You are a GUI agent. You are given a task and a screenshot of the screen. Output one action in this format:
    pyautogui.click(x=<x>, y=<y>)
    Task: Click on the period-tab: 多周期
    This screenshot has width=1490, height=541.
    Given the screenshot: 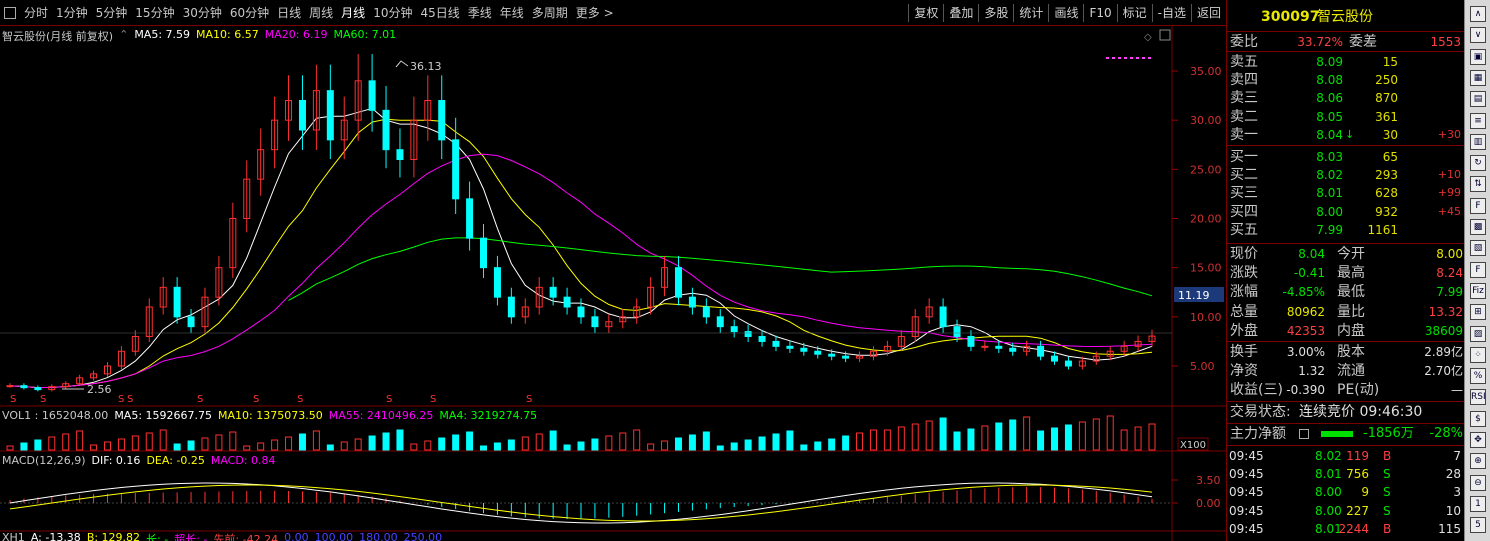 What is the action you would take?
    pyautogui.click(x=550, y=13)
    